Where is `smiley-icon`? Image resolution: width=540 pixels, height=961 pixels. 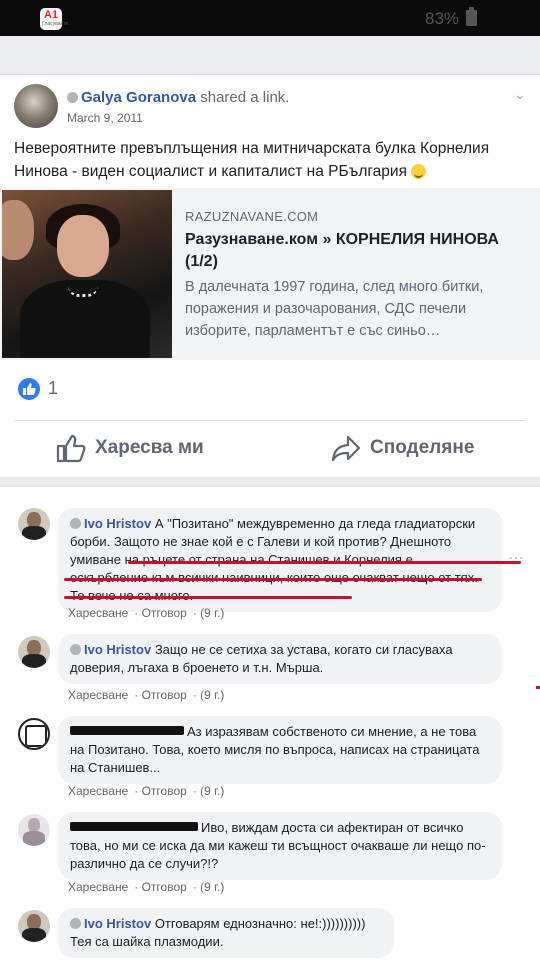 smiley-icon is located at coordinates (419, 172).